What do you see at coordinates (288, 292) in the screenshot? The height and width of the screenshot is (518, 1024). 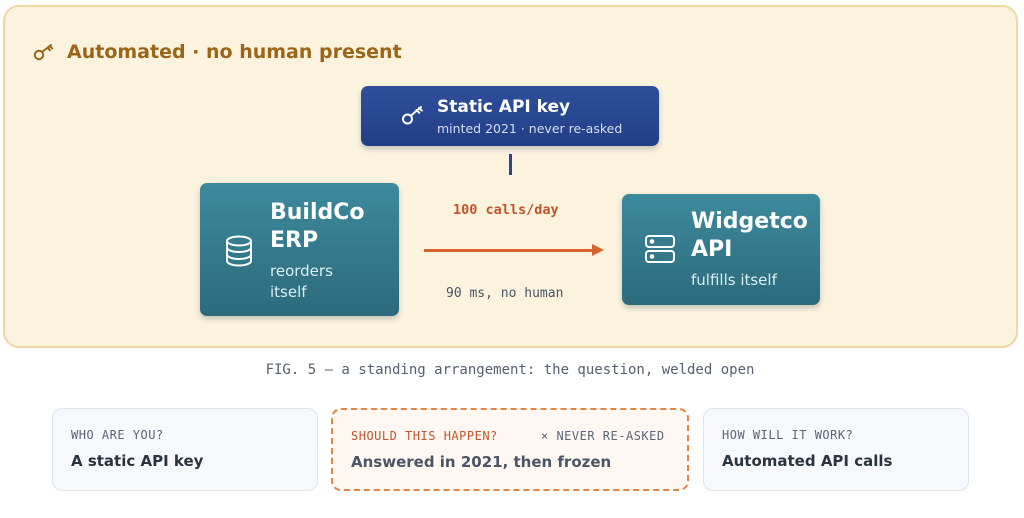 I see `erp-desc-line2: itself` at bounding box center [288, 292].